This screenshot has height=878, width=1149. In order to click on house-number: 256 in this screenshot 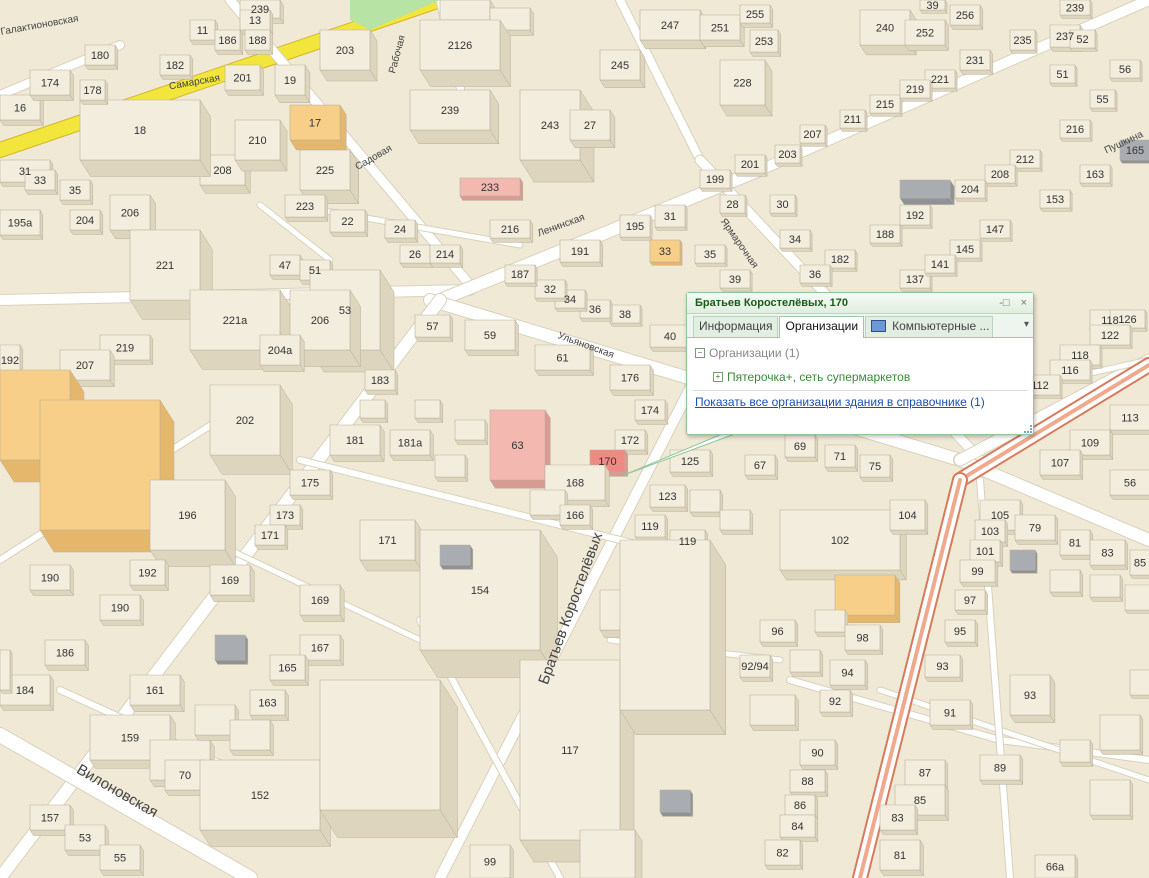, I will do `click(965, 16)`.